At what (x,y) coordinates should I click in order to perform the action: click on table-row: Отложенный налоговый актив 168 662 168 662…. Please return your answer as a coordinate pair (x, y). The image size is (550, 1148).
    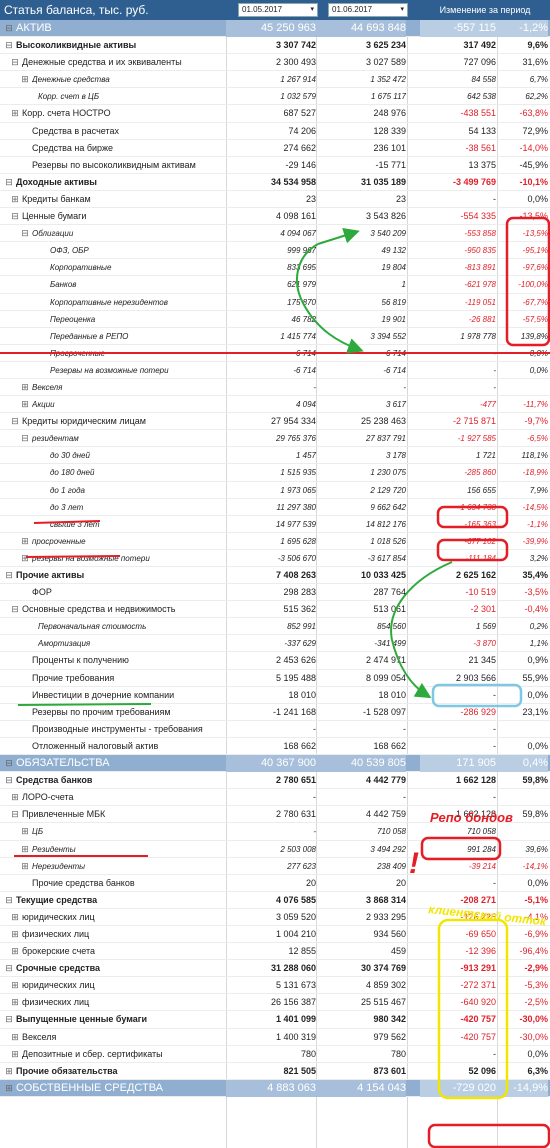
    Looking at the image, I should click on (275, 747).